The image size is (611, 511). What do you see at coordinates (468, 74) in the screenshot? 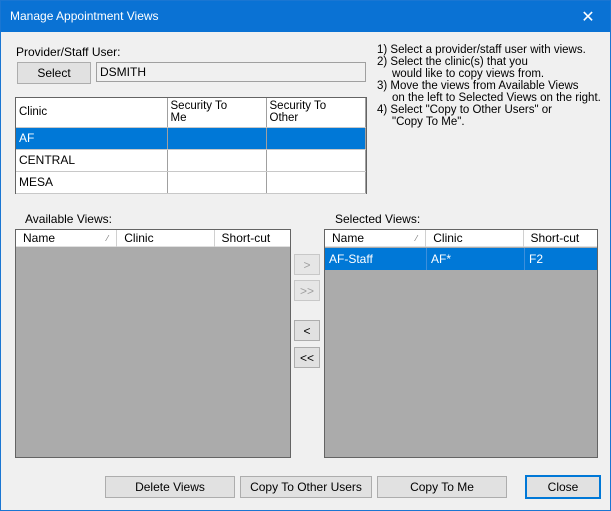
I see `instruction-line: would like to copy views from.` at bounding box center [468, 74].